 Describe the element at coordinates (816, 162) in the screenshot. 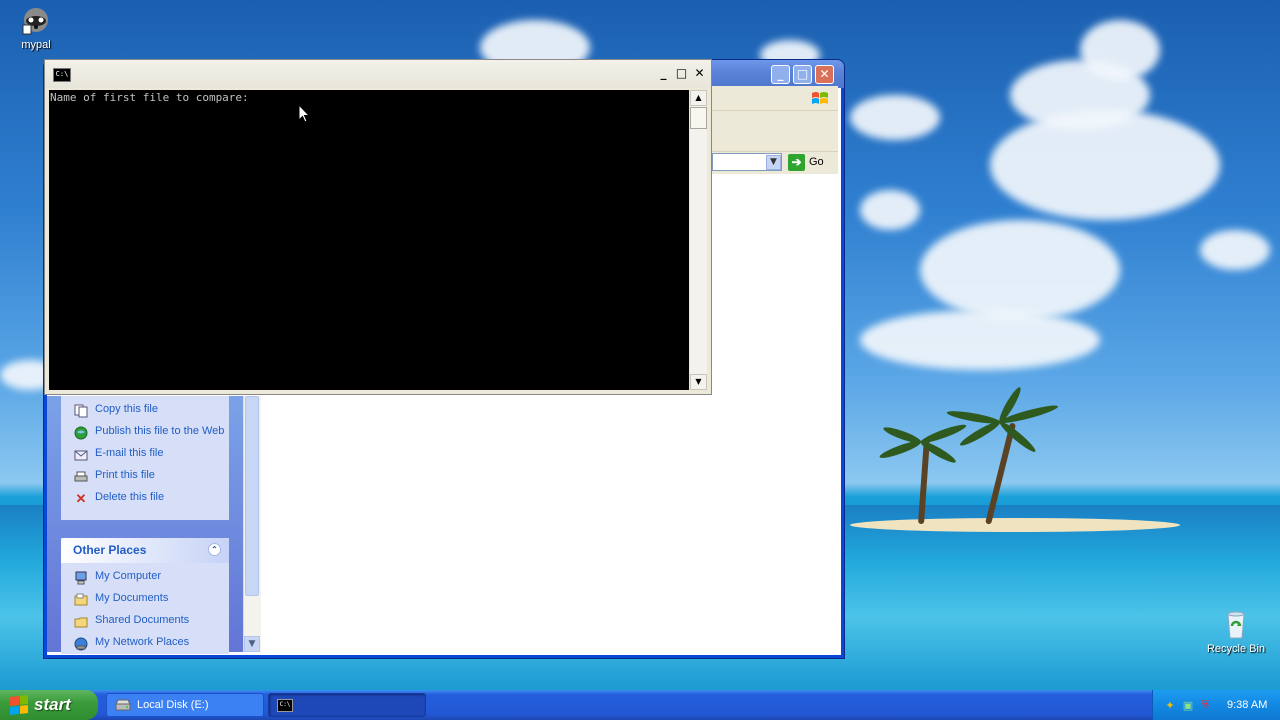

I see `go-label: Go` at that location.